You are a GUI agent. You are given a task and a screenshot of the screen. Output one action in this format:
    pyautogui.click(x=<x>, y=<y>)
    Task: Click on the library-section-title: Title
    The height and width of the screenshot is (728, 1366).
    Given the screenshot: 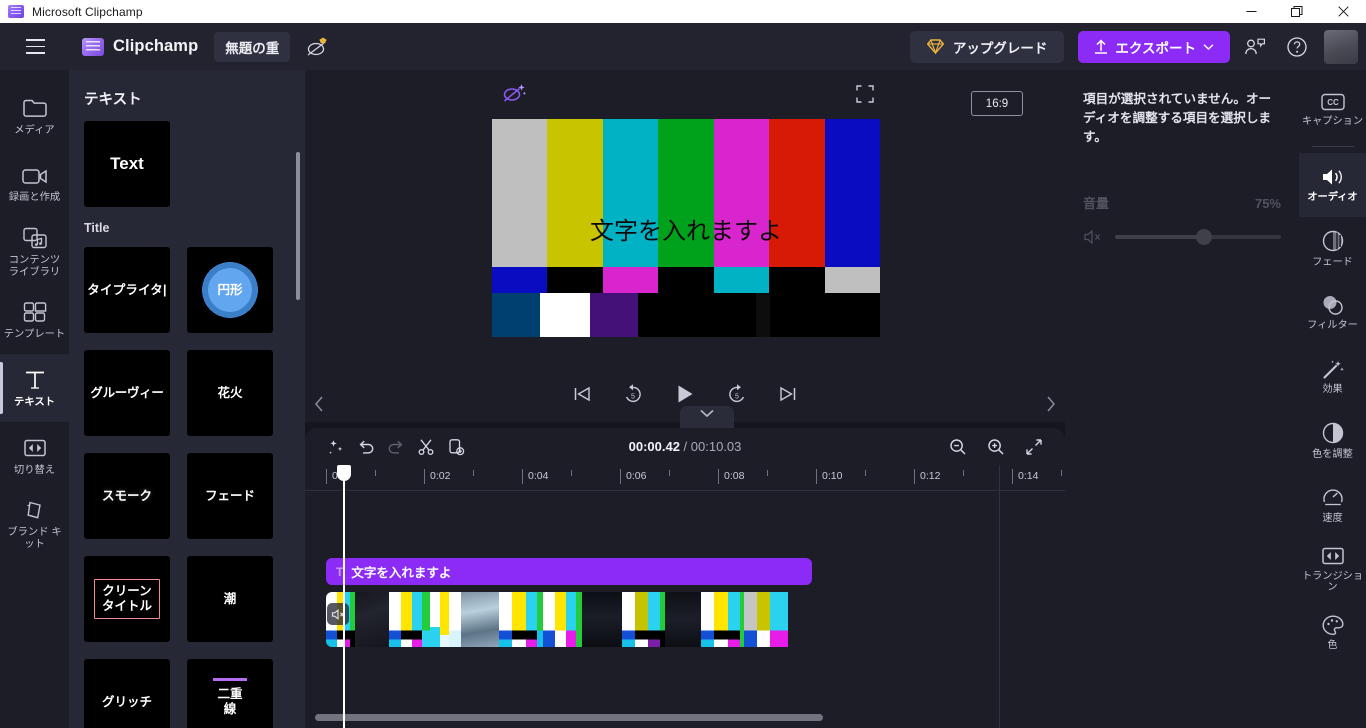 What is the action you would take?
    pyautogui.click(x=97, y=228)
    